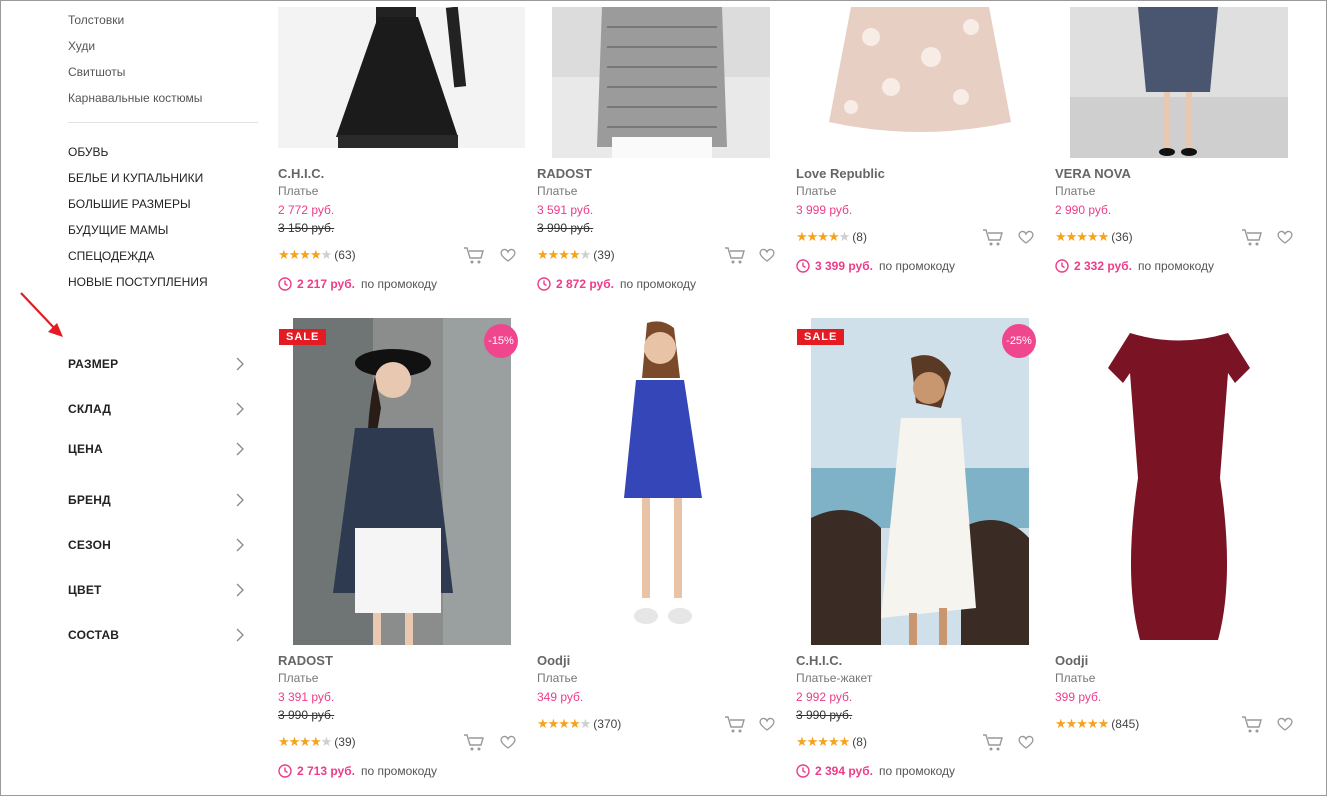 This screenshot has height=796, width=1327. Describe the element at coordinates (96, 20) in the screenshot. I see `sidebar-sublink-tolstovki: Толстовки` at that location.